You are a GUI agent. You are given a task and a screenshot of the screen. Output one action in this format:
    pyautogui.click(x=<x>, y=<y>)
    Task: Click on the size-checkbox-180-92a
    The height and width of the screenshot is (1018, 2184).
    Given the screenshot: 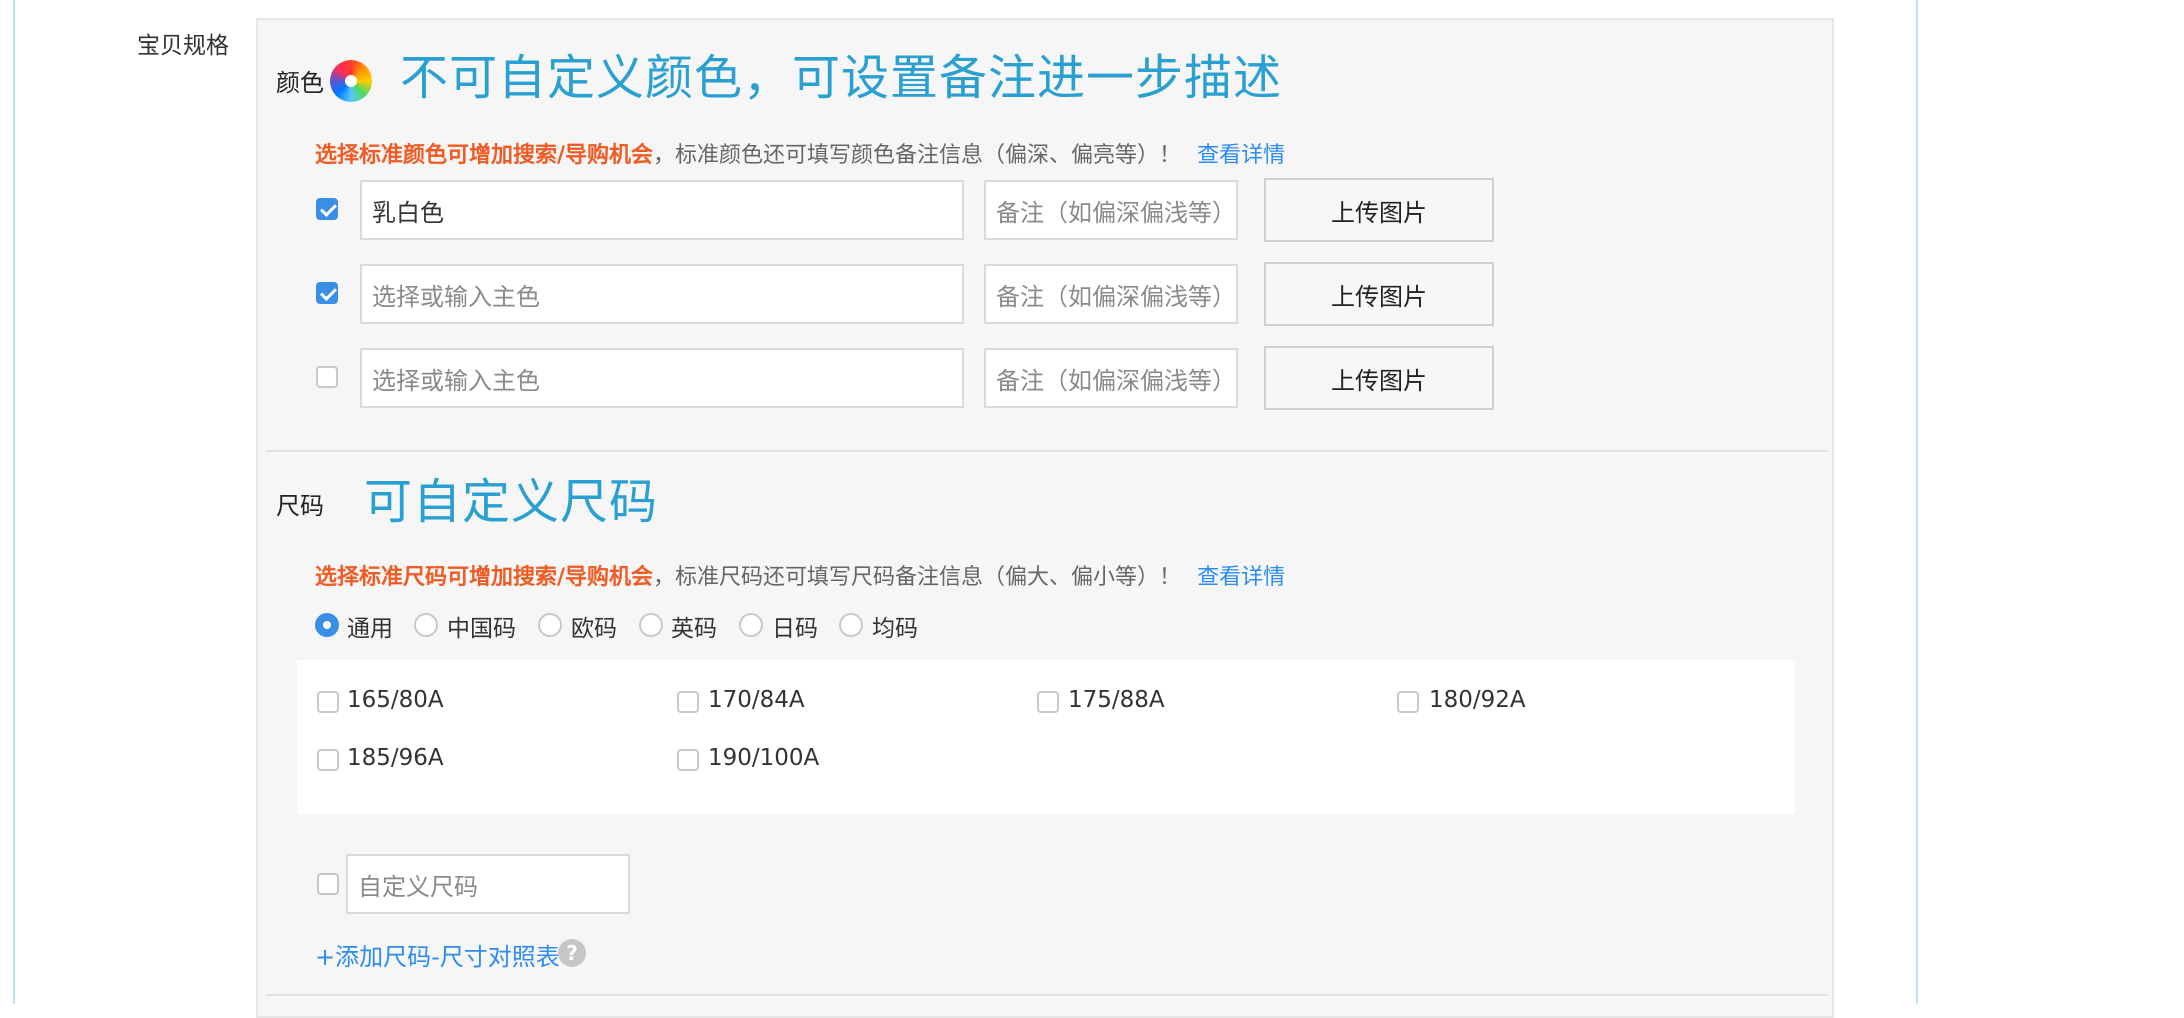 What is the action you would take?
    pyautogui.click(x=1408, y=702)
    